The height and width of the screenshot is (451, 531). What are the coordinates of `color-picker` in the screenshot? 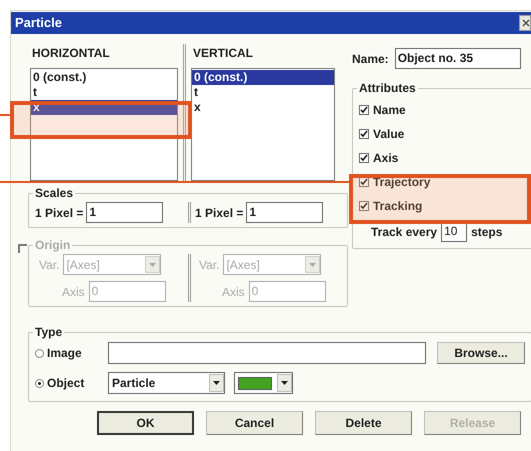 It's located at (263, 383).